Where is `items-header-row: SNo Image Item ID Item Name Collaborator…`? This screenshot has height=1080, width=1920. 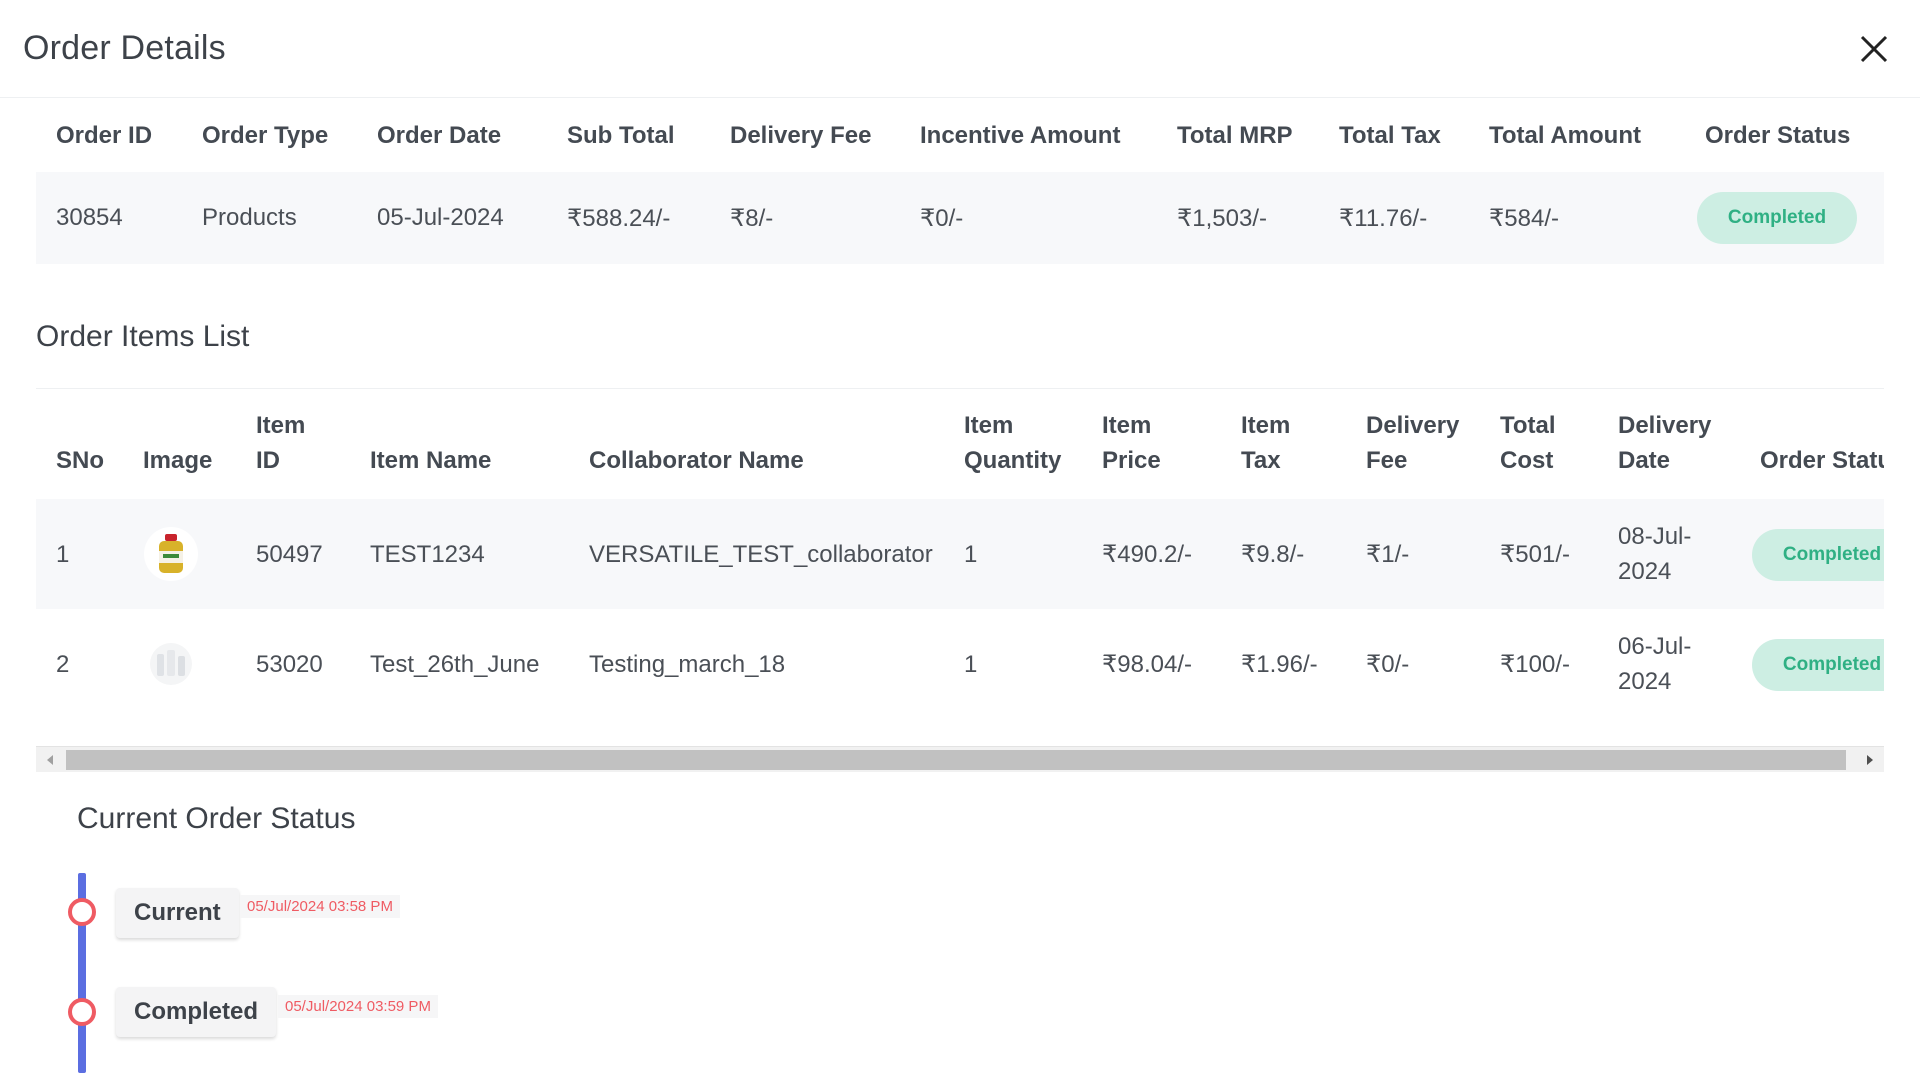 items-header-row: SNo Image Item ID Item Name Collaborator… is located at coordinates (960, 444).